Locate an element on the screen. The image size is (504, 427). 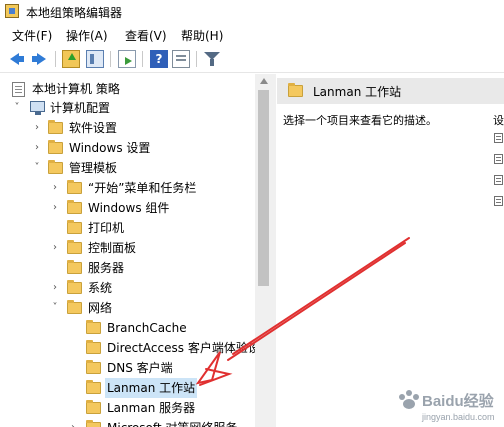
pane-splitter is located at coordinates (274, 250).